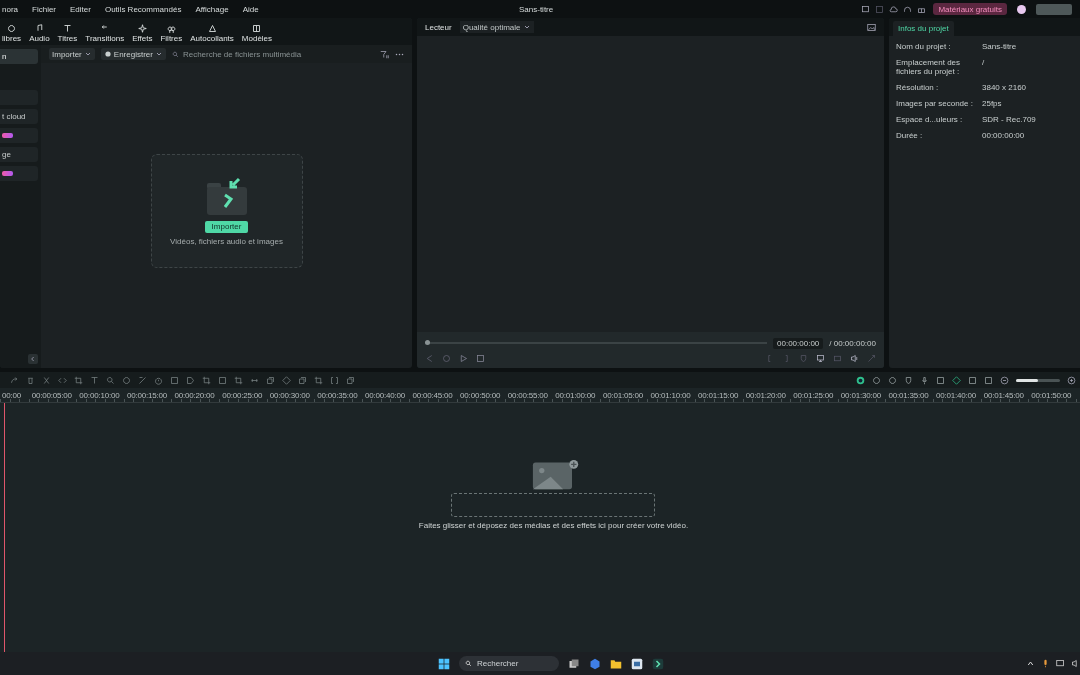 This screenshot has height=675, width=1080. Describe the element at coordinates (1021, 9) in the screenshot. I see `avatar` at that location.